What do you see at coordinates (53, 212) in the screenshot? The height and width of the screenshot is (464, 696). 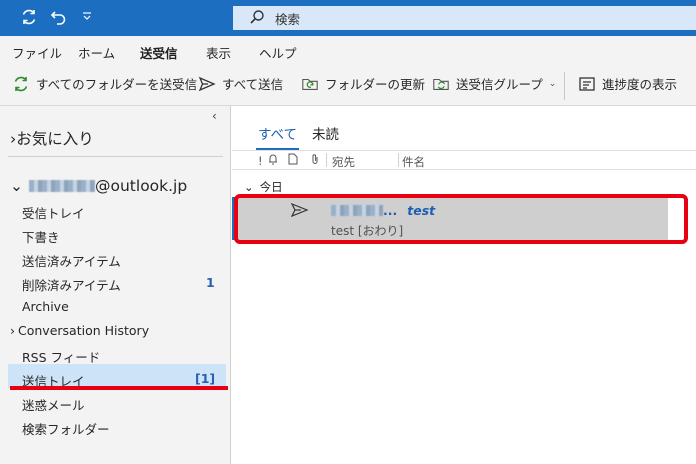 I see `folder-inbox: 受信トレイ` at bounding box center [53, 212].